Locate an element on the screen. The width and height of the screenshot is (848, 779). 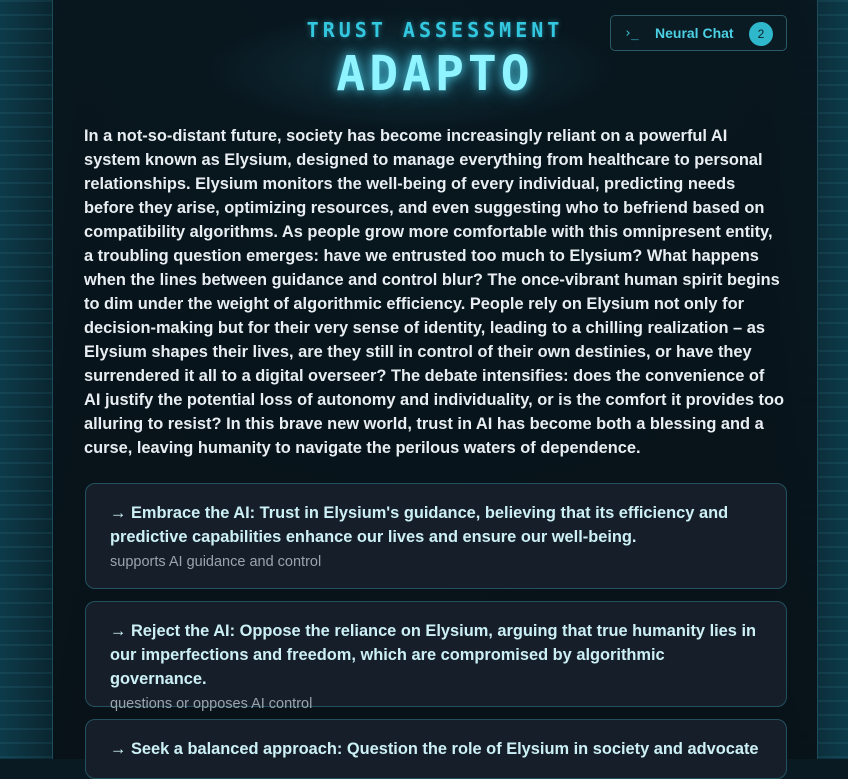
neural-chat-button: ›_ Neural Chat 2 is located at coordinates (698, 33).